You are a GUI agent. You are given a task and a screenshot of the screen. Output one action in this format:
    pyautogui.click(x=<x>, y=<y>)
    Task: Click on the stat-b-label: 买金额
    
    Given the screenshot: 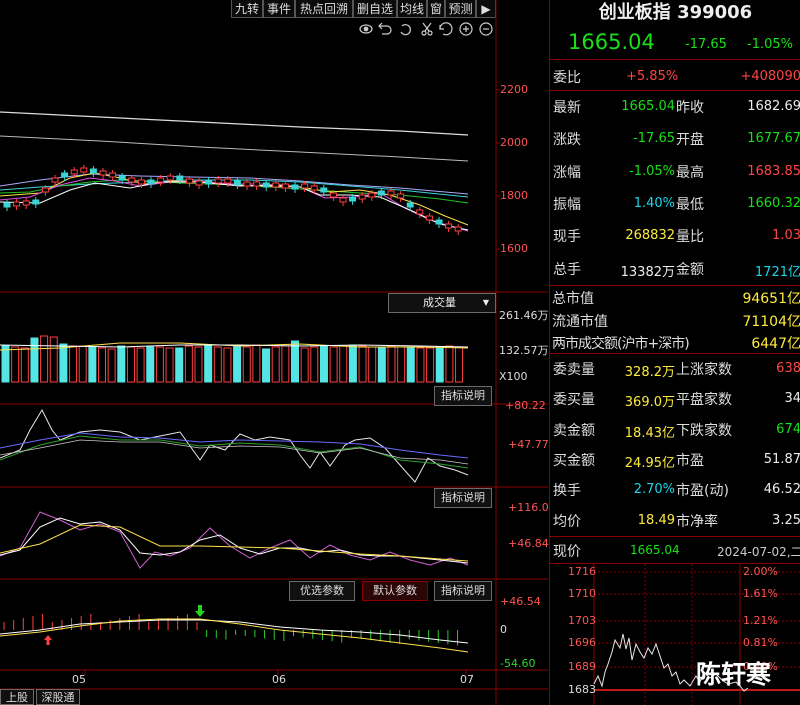 What is the action you would take?
    pyautogui.click(x=574, y=460)
    